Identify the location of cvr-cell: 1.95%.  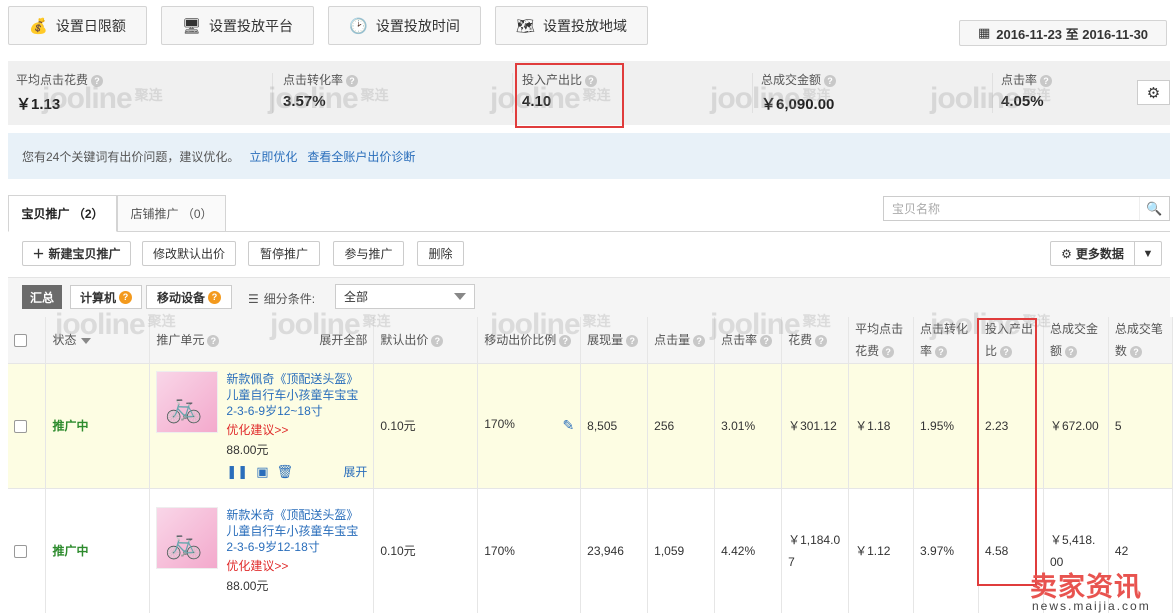
(946, 426).